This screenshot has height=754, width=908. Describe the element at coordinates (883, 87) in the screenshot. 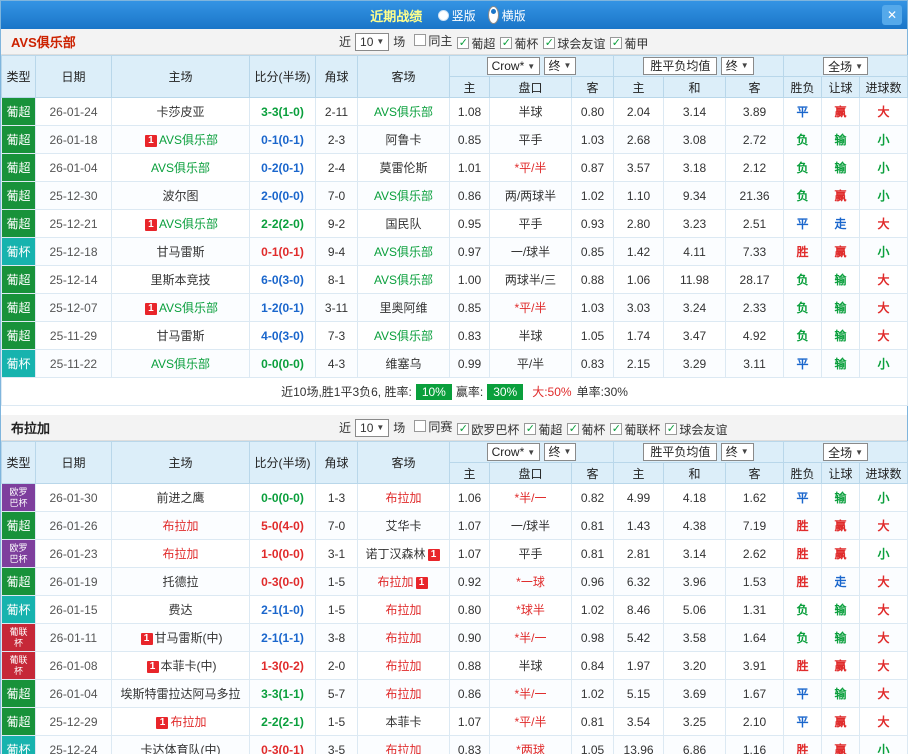

I see `sub-header-goals: 进球数` at that location.